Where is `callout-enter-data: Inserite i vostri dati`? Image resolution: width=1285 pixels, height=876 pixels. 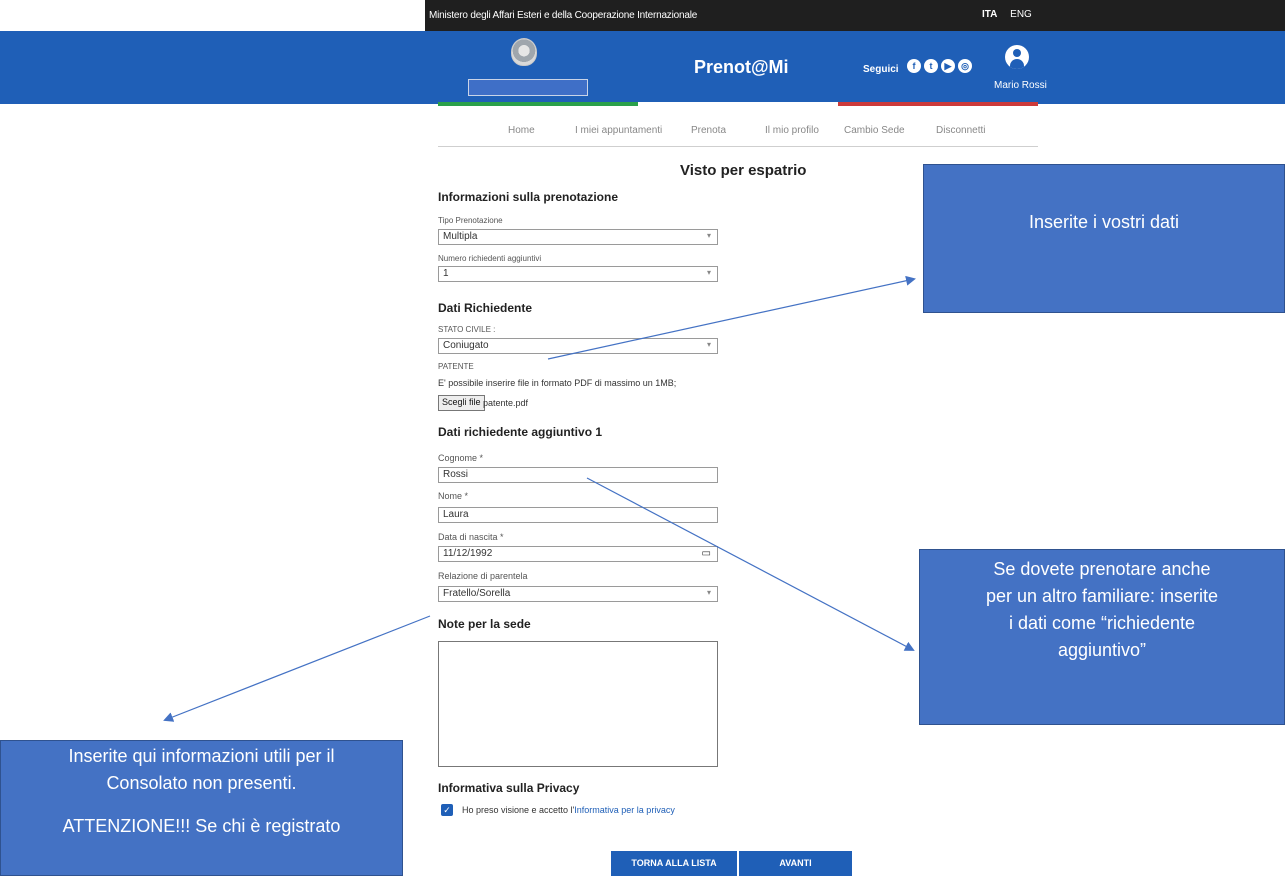 callout-enter-data: Inserite i vostri dati is located at coordinates (1104, 238).